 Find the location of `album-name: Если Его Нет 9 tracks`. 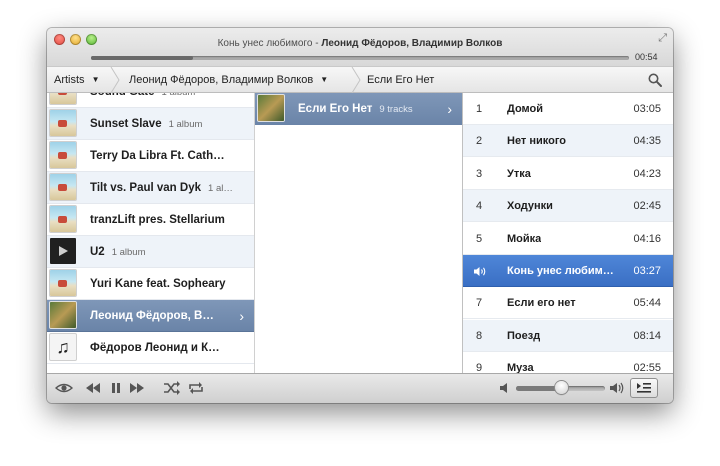

album-name: Если Его Нет 9 tracks is located at coordinates (355, 109).